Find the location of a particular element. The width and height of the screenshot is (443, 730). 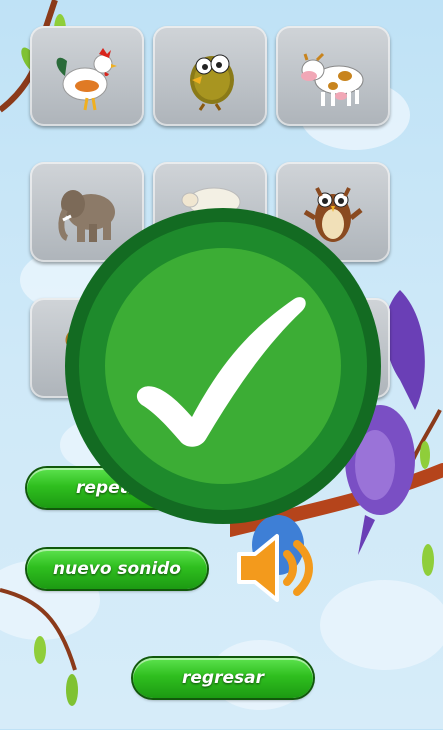

new-sound-button: nuevo sonido is located at coordinates (117, 569).